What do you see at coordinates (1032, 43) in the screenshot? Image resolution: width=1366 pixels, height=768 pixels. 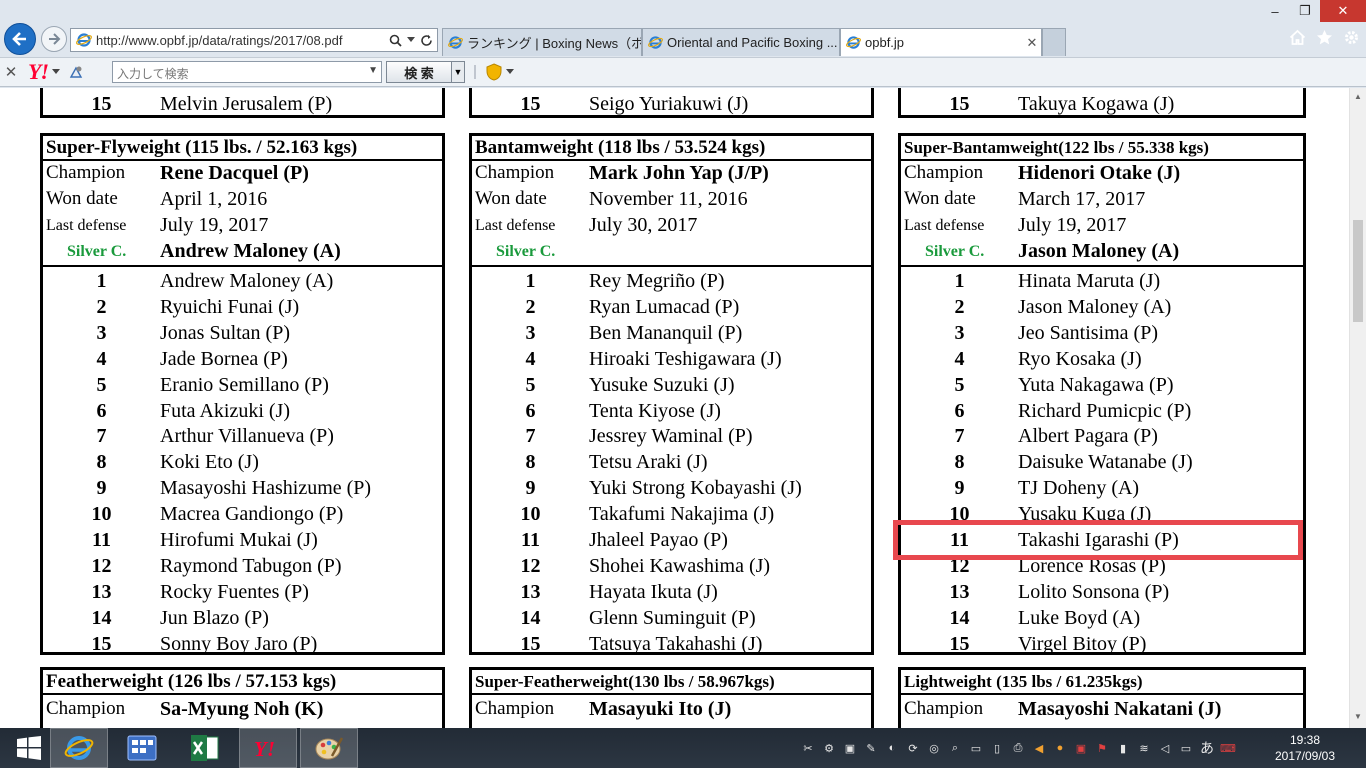 I see `tab-close-icon: ✕` at bounding box center [1032, 43].